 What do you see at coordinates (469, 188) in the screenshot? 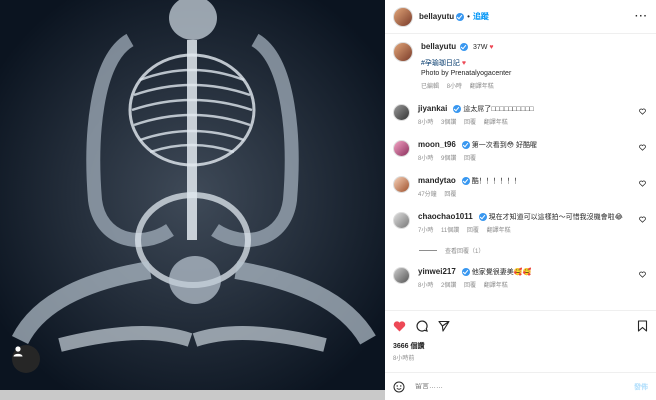
I see `comment-body: mandytao 酷！！！！！！ 47分鐘 回覆` at bounding box center [469, 188].